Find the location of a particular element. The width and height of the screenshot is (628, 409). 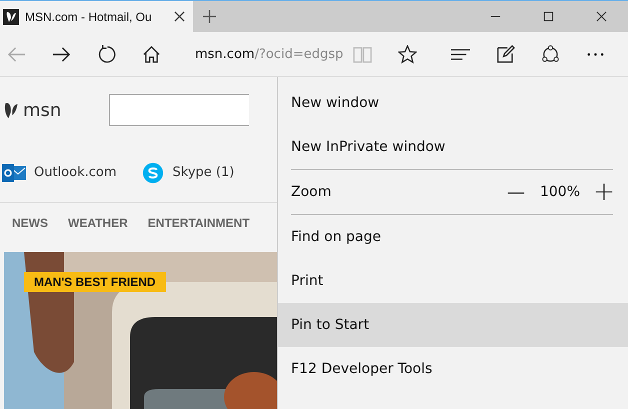

nav-link: ENTERTAINMENT is located at coordinates (199, 223).